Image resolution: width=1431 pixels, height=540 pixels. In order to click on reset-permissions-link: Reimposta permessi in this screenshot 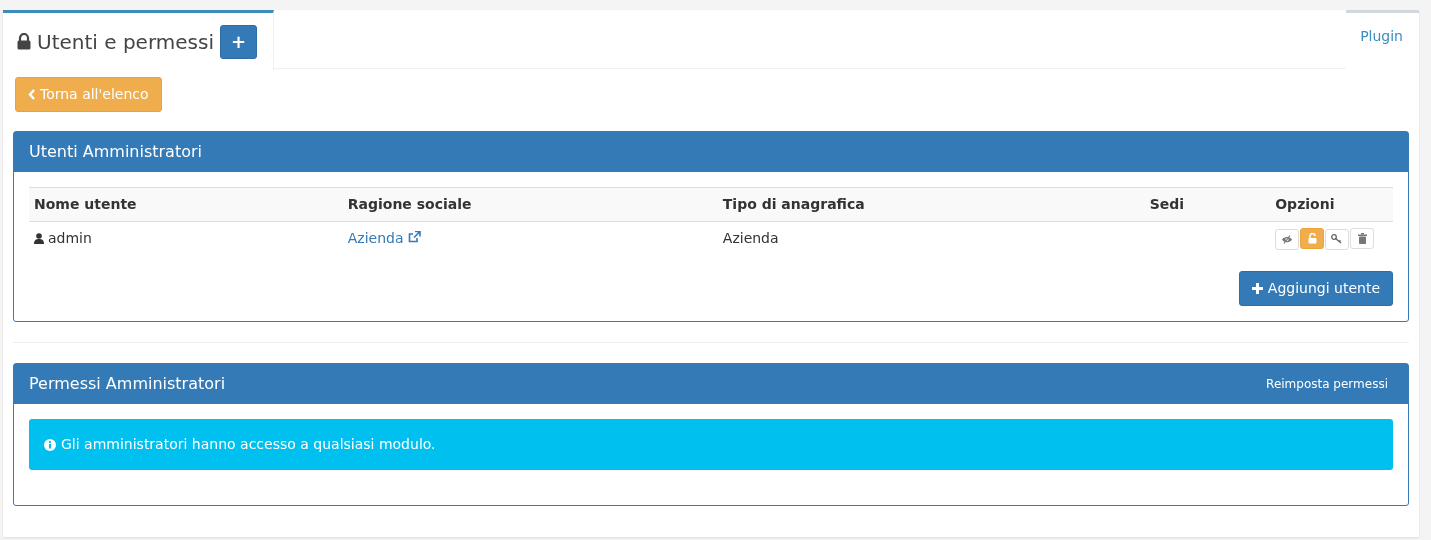, I will do `click(1327, 384)`.